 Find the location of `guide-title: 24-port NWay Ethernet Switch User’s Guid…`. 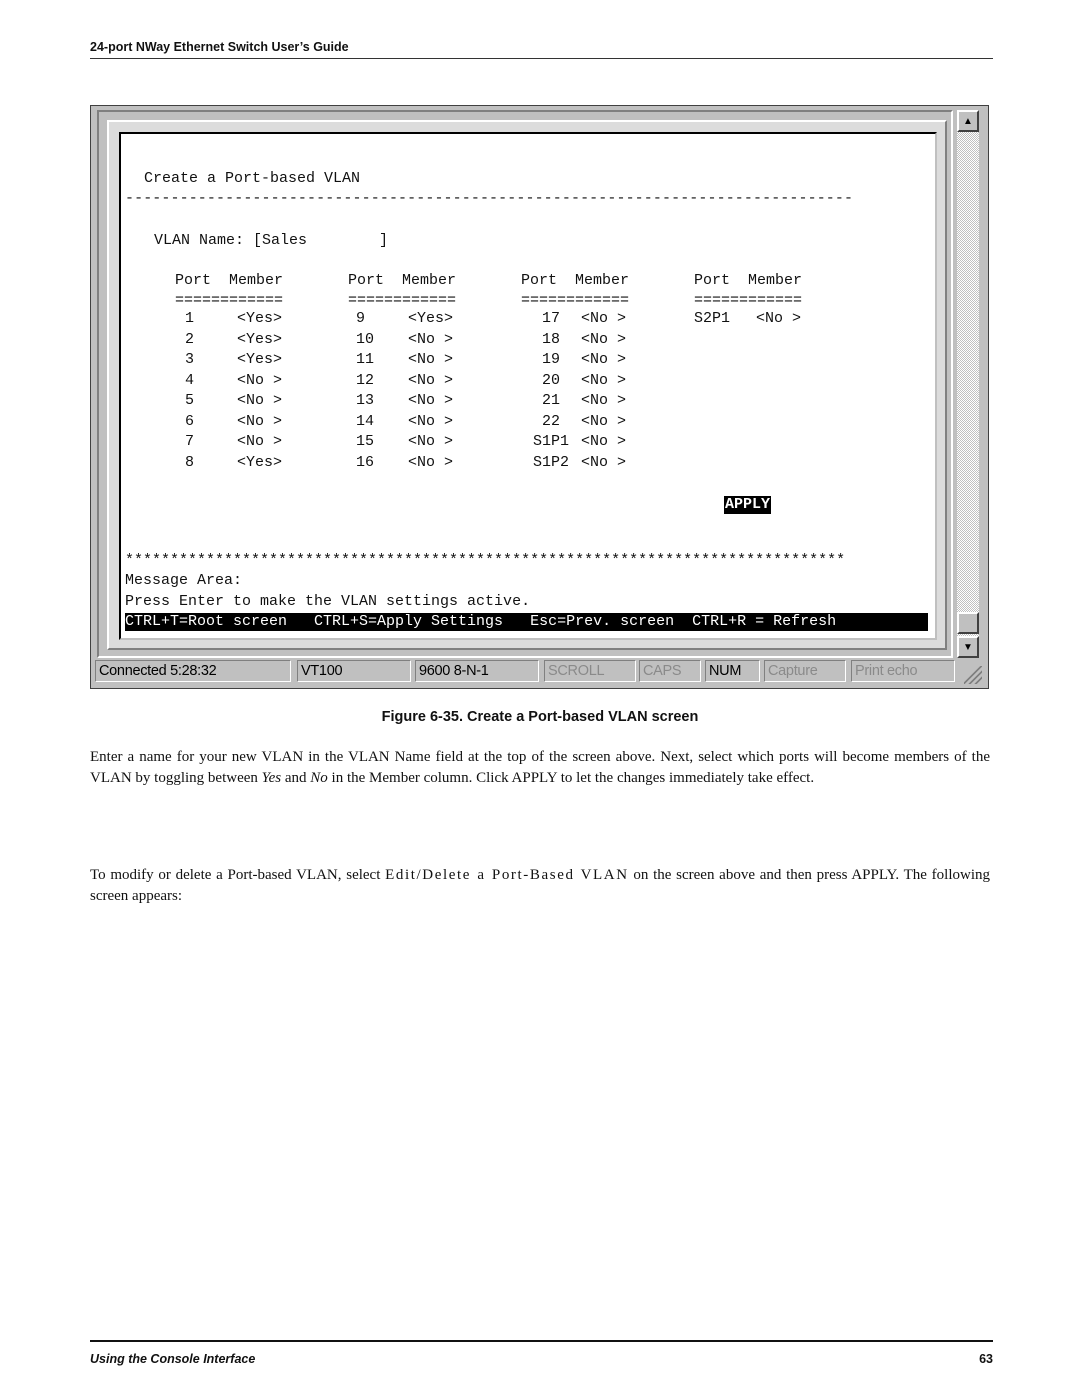

guide-title: 24-port NWay Ethernet Switch User’s Guid… is located at coordinates (219, 47).